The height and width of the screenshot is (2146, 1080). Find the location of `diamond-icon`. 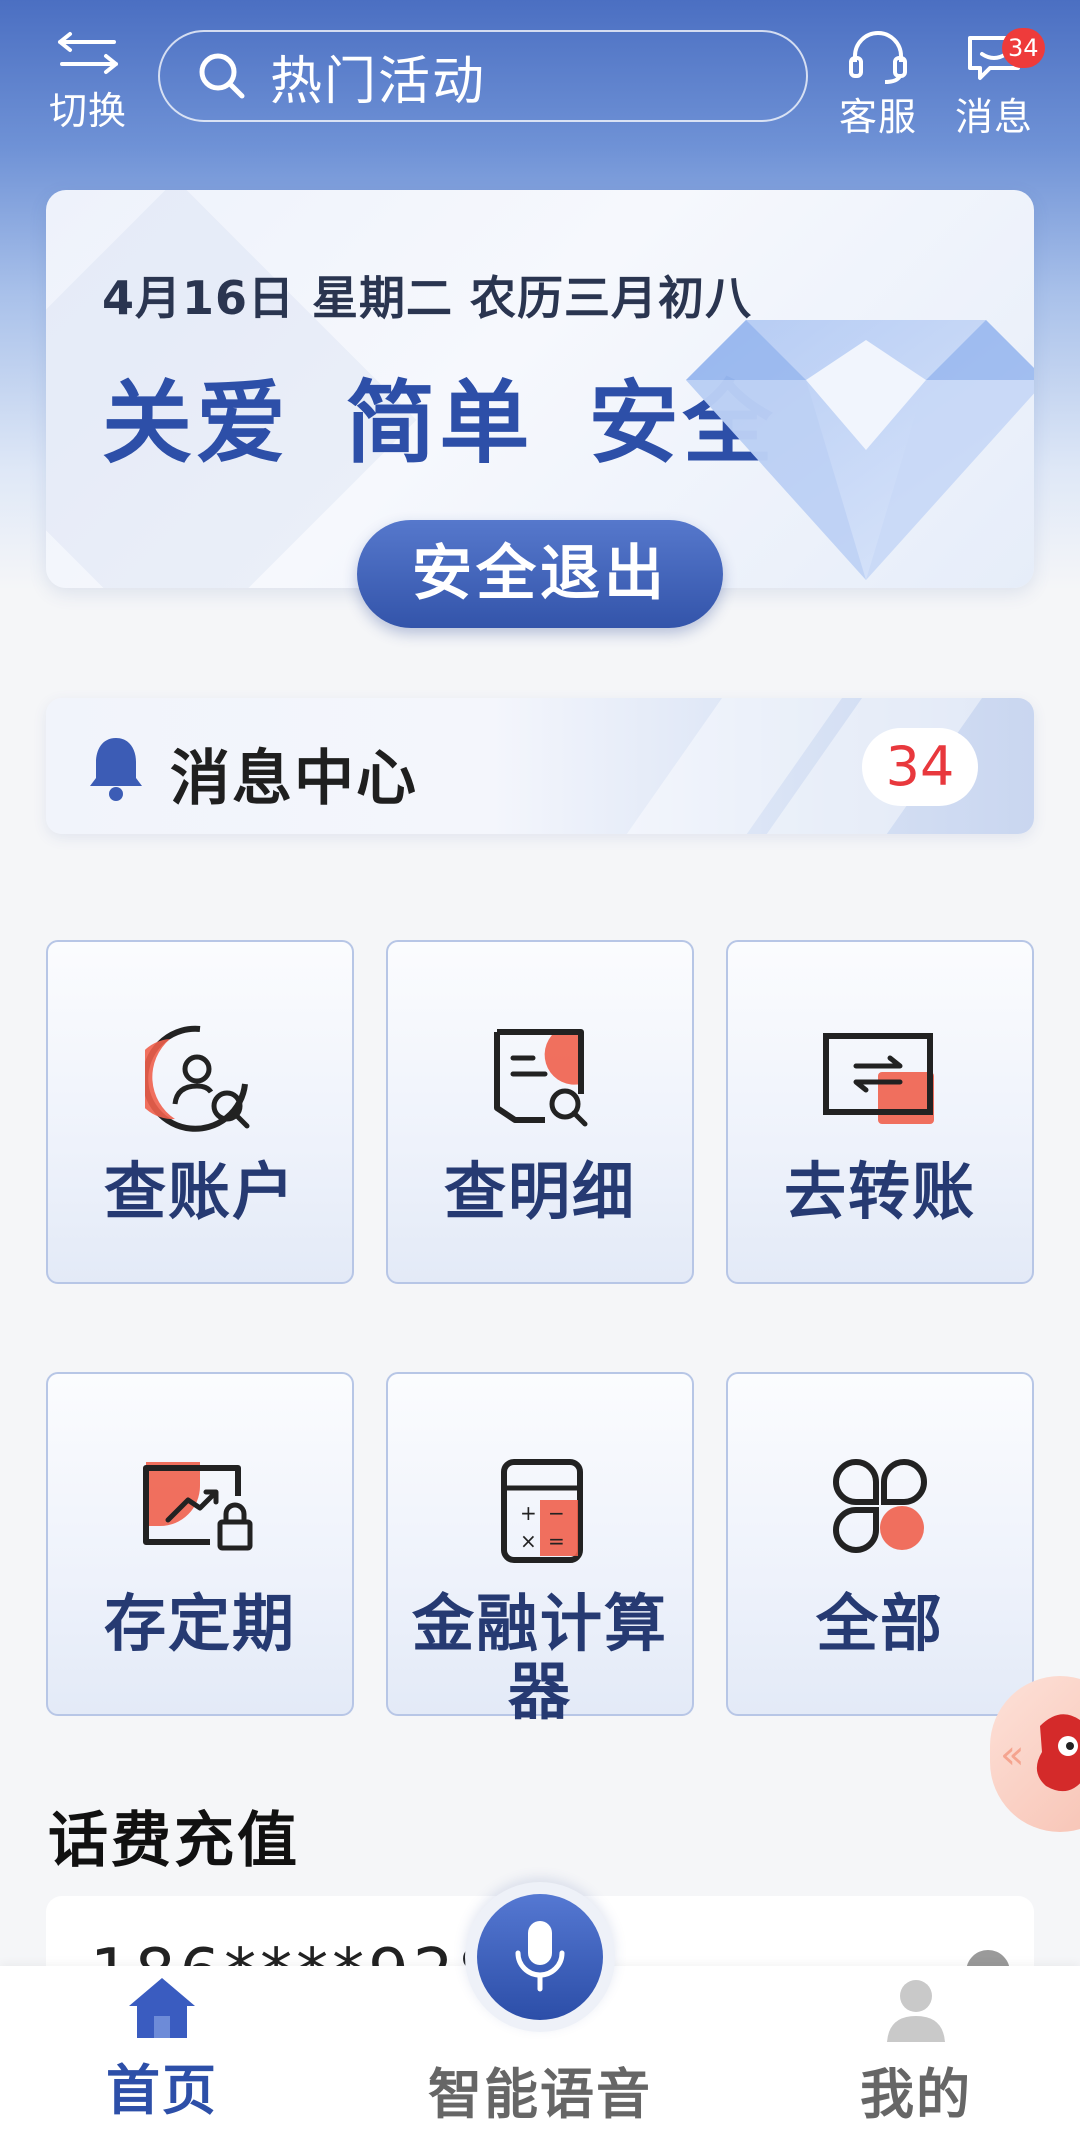

diamond-icon is located at coordinates (860, 450).